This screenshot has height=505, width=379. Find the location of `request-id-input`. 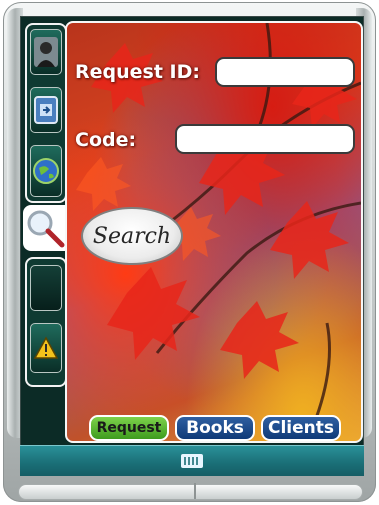

request-id-input is located at coordinates (285, 72).